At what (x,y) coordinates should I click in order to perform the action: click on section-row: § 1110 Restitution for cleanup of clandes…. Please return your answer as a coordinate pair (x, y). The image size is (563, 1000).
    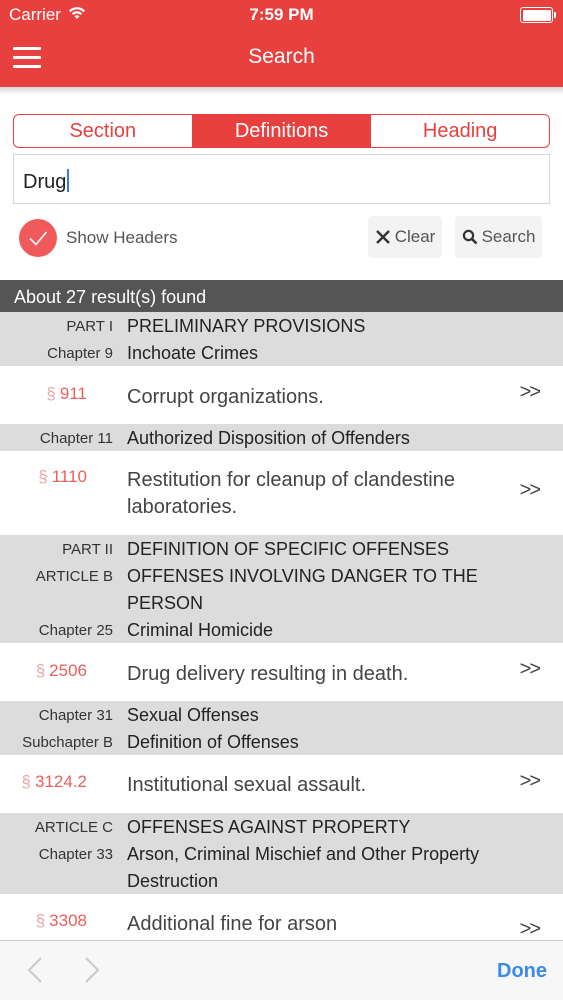
    Looking at the image, I should click on (281, 493).